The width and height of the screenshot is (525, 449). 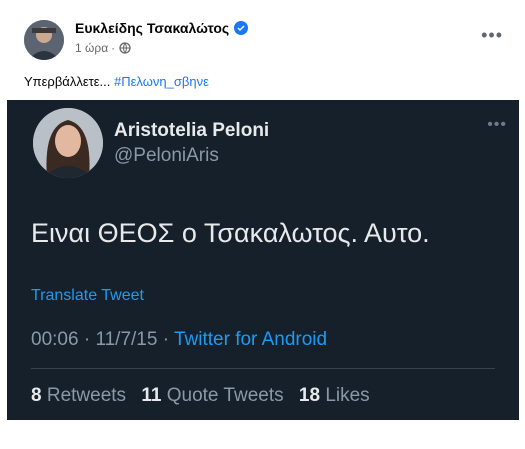 I want to click on globe-icon, so click(x=125, y=48).